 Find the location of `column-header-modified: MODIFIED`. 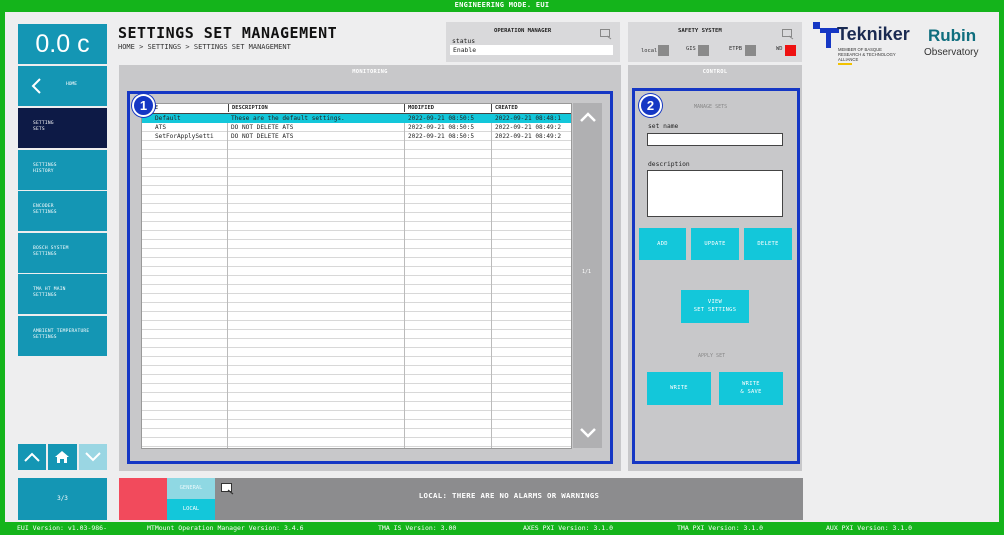

column-header-modified: MODIFIED is located at coordinates (447, 108).